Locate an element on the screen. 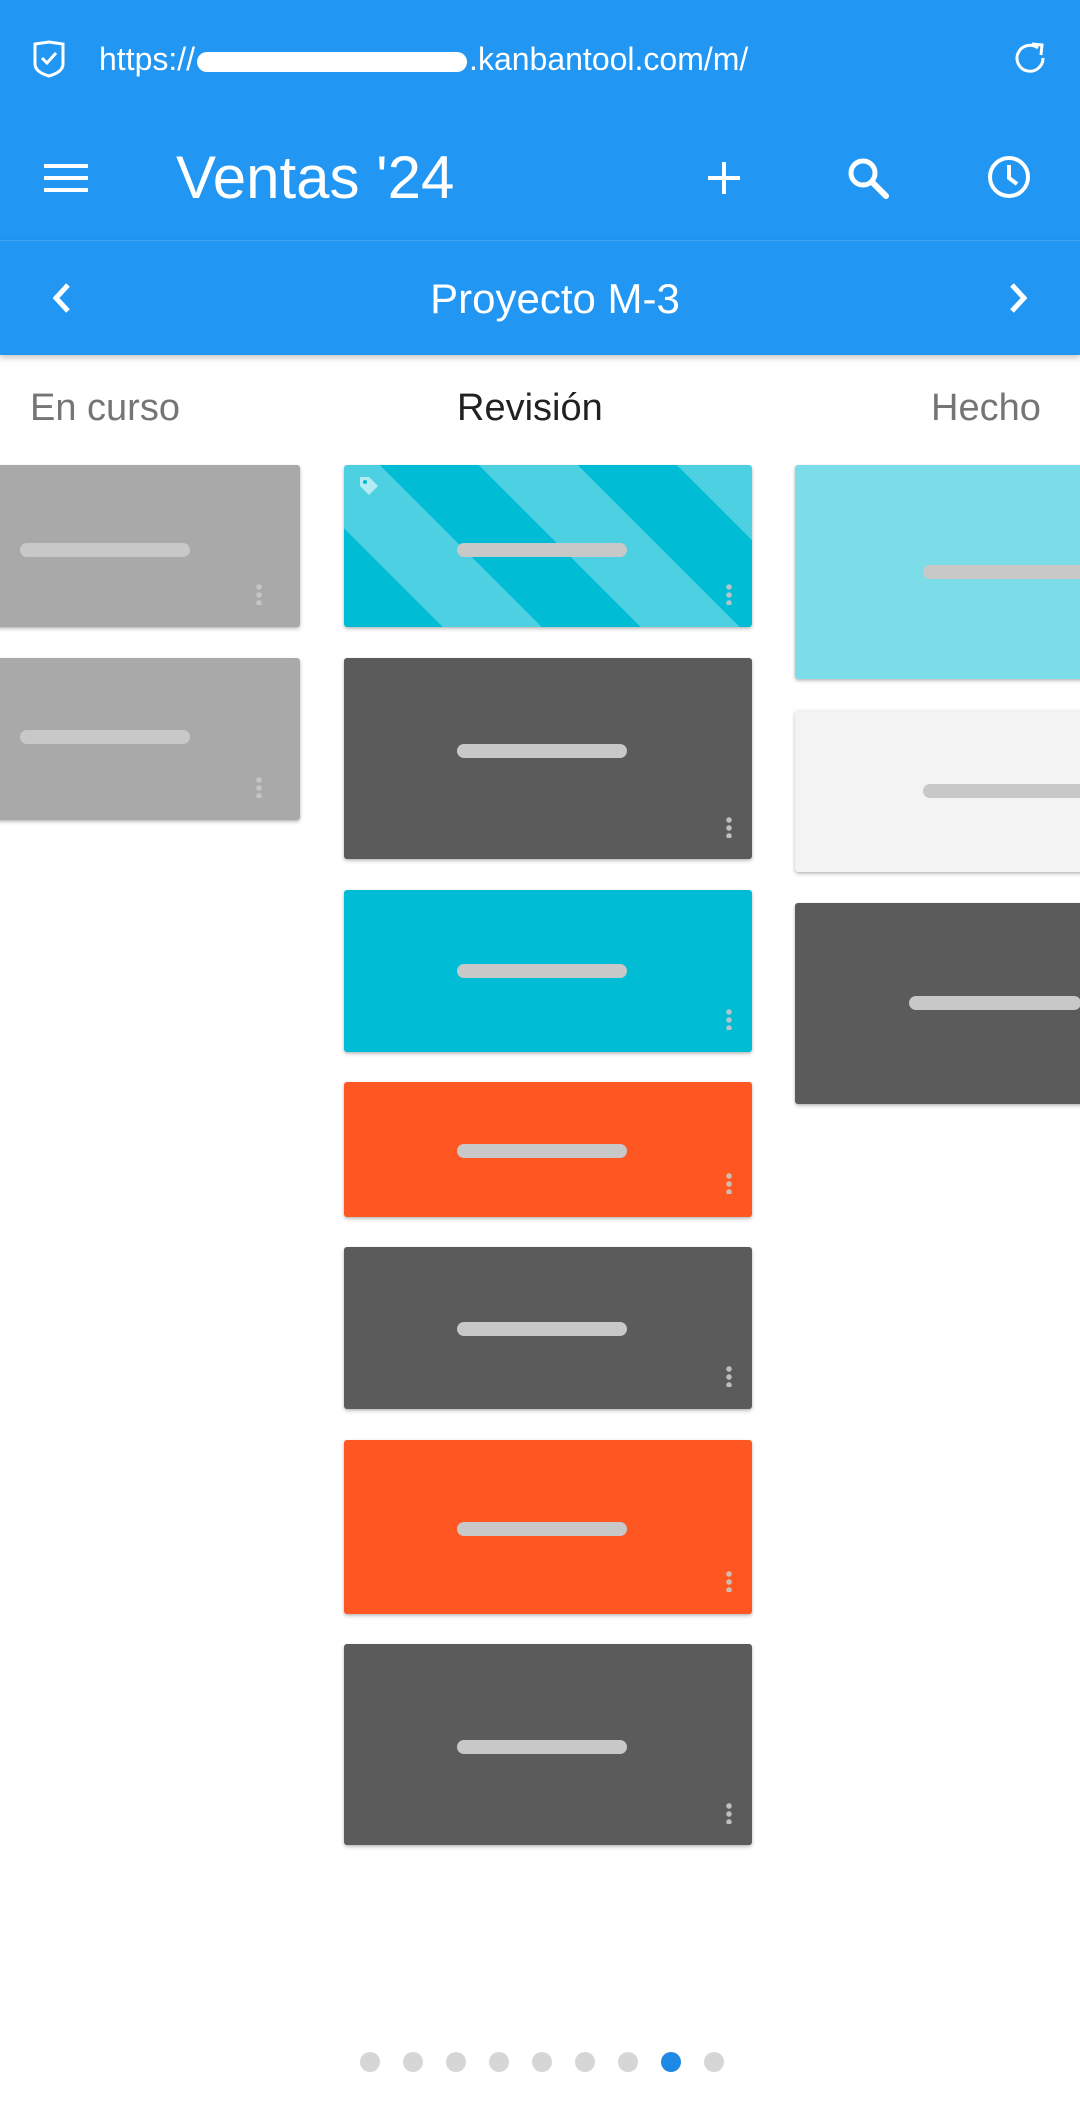 Image resolution: width=1080 pixels, height=2106 pixels. browser-url-bar: https:// .kanbantool.com/m/ is located at coordinates (540, 59).